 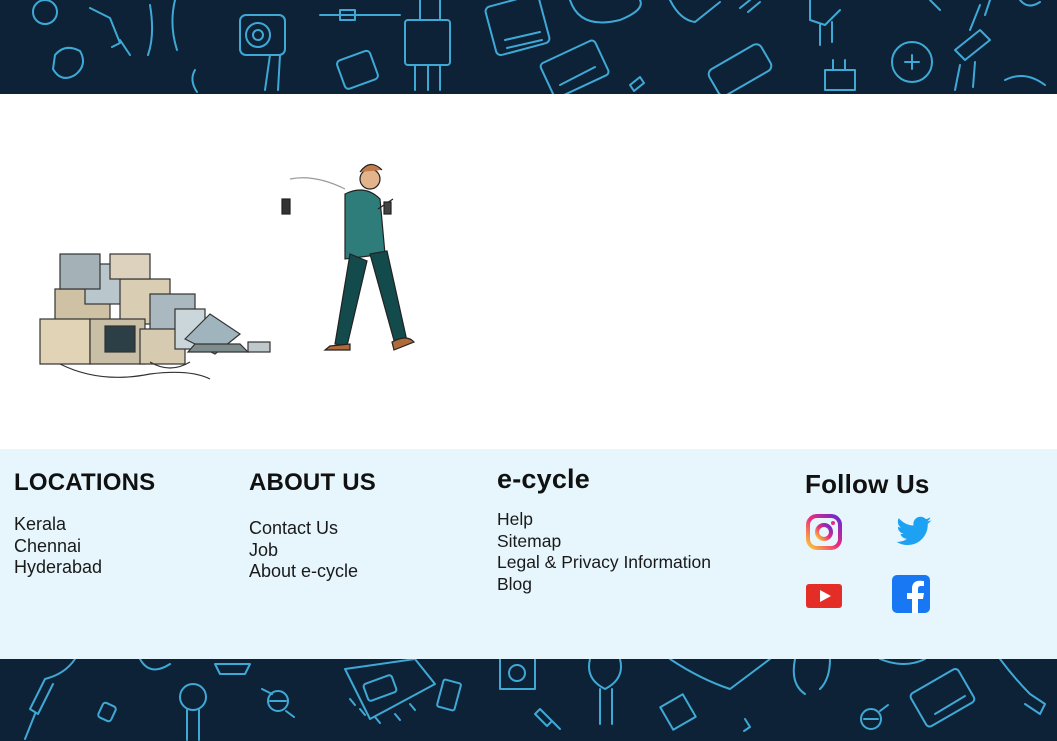 What do you see at coordinates (348, 257) in the screenshot?
I see `walking-man-illustration` at bounding box center [348, 257].